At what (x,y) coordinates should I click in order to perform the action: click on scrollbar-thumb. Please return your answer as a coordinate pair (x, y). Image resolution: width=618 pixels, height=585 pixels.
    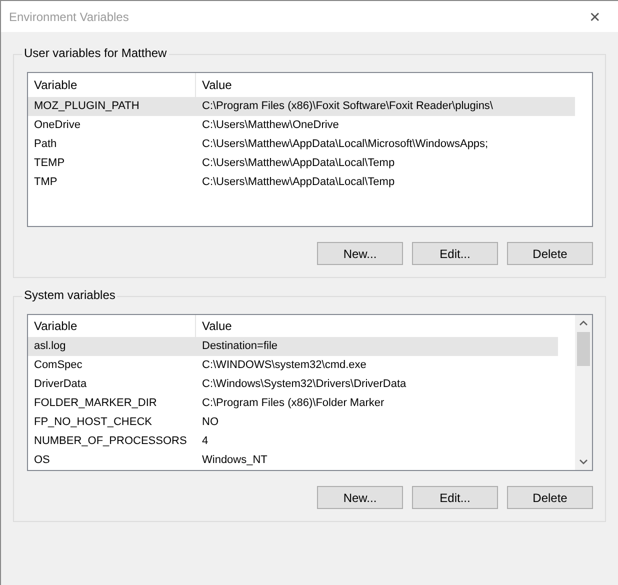
    Looking at the image, I should click on (583, 349).